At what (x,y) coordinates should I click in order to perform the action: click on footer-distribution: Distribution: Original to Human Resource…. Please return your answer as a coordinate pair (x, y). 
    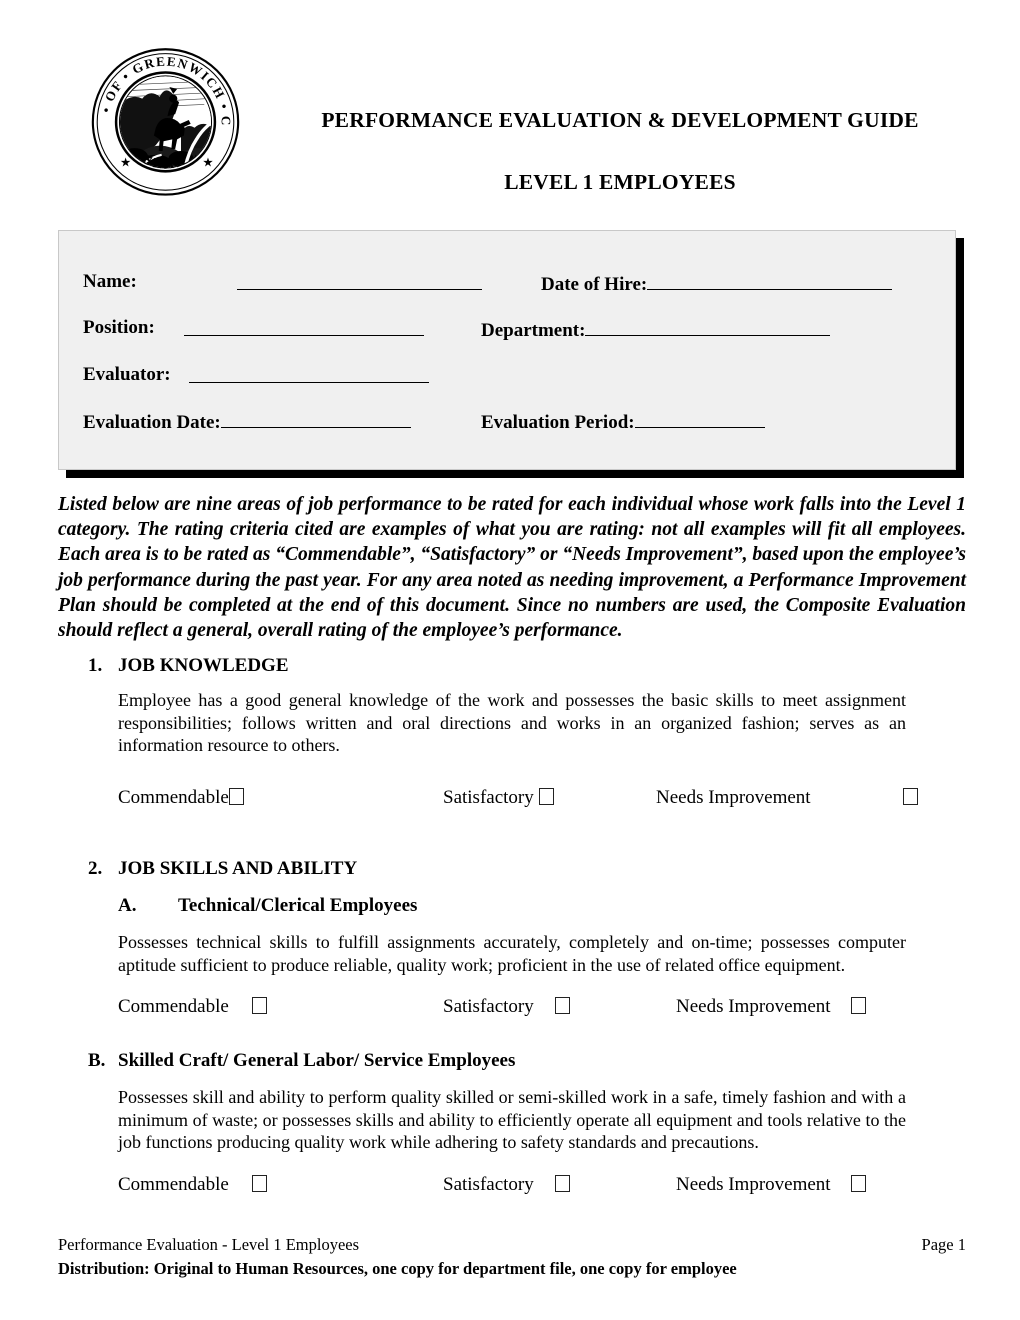
    Looking at the image, I should click on (397, 1268).